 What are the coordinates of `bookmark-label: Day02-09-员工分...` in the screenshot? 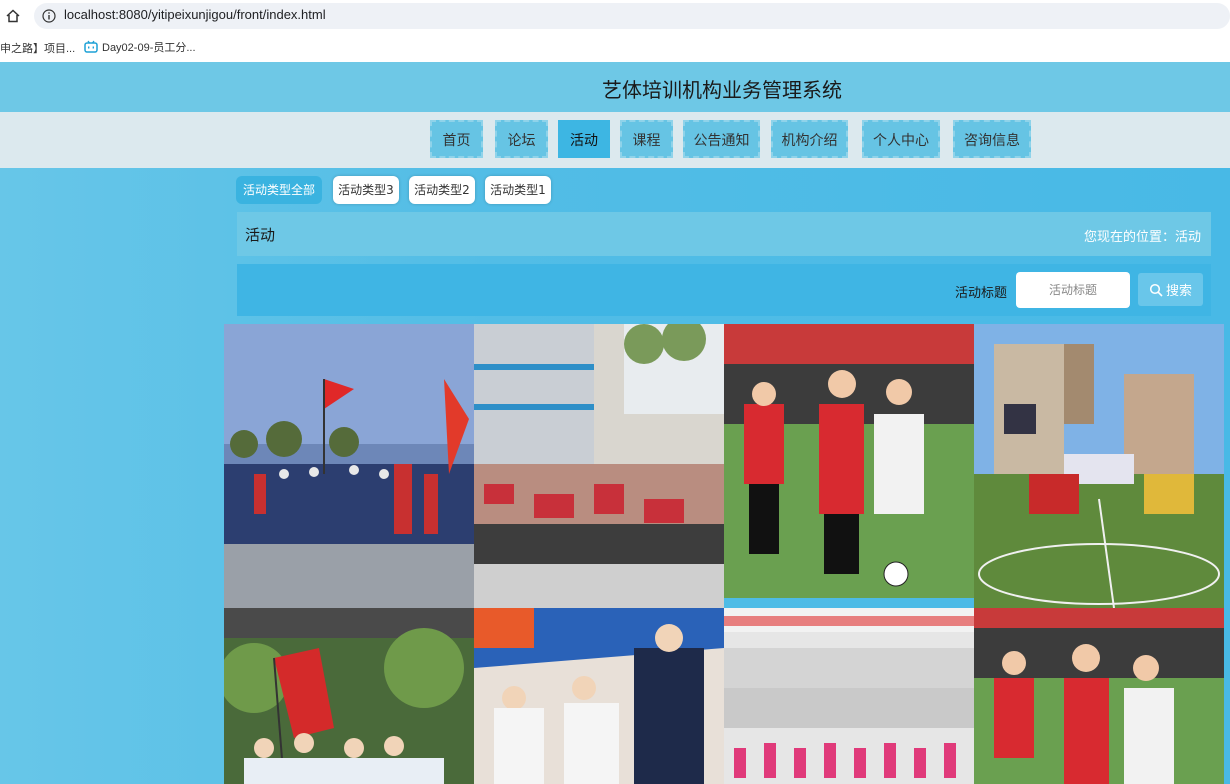 It's located at (149, 48).